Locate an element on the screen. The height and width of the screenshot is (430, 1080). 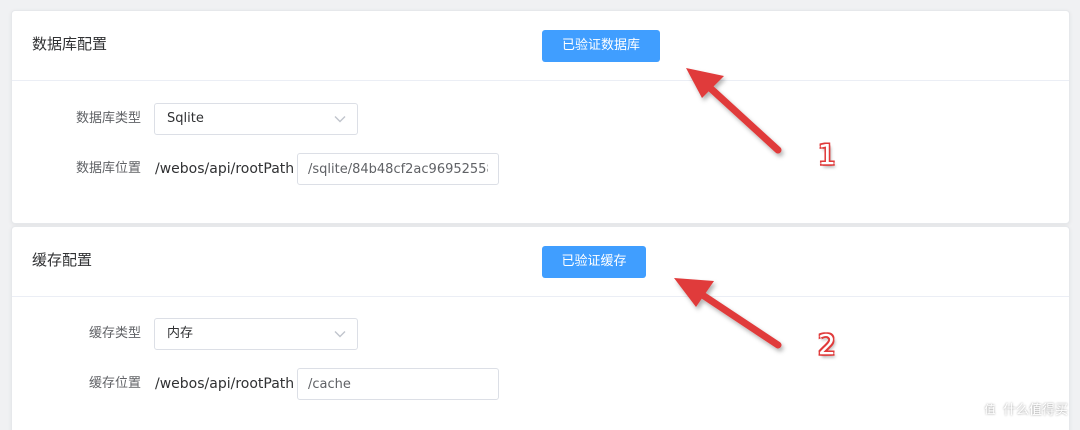
verify-database-button: 已验证数据库 is located at coordinates (601, 46).